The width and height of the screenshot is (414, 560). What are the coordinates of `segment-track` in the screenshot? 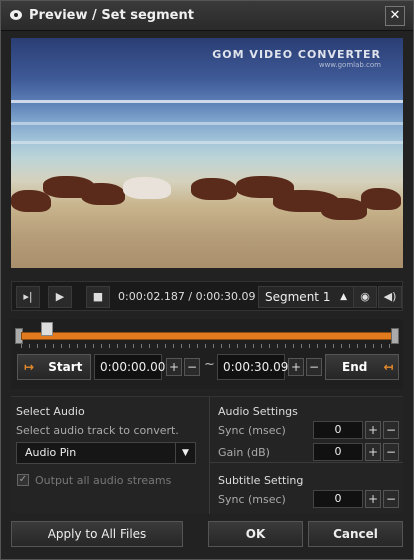 It's located at (208, 336).